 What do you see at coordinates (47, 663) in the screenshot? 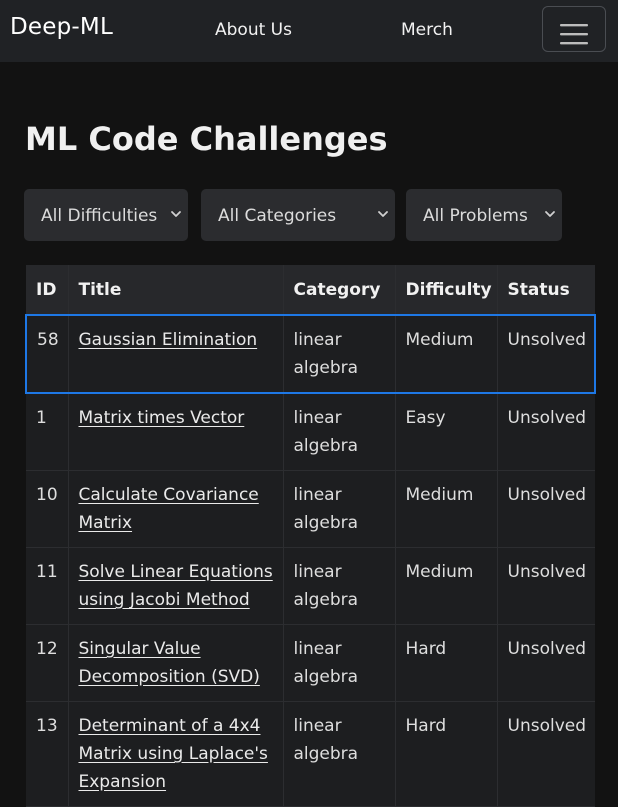
I see `cell-id: 12` at bounding box center [47, 663].